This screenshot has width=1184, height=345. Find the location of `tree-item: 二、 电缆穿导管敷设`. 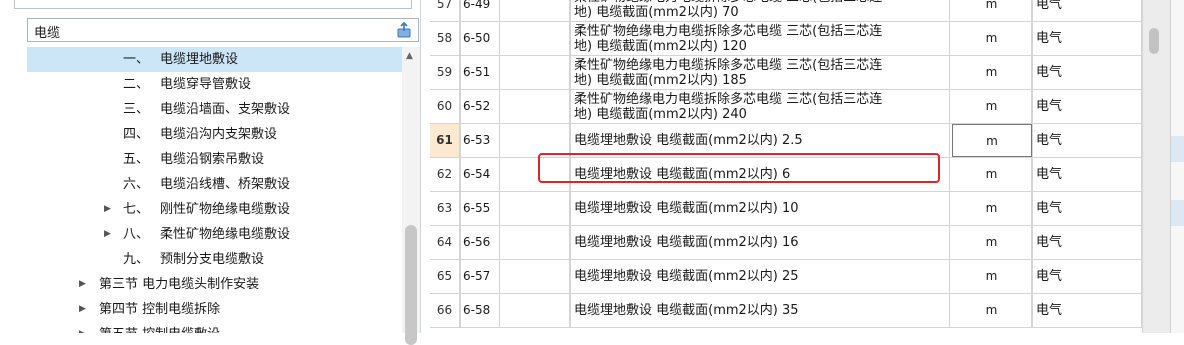

tree-item: 二、 电缆穿导管敷设 is located at coordinates (214, 84).